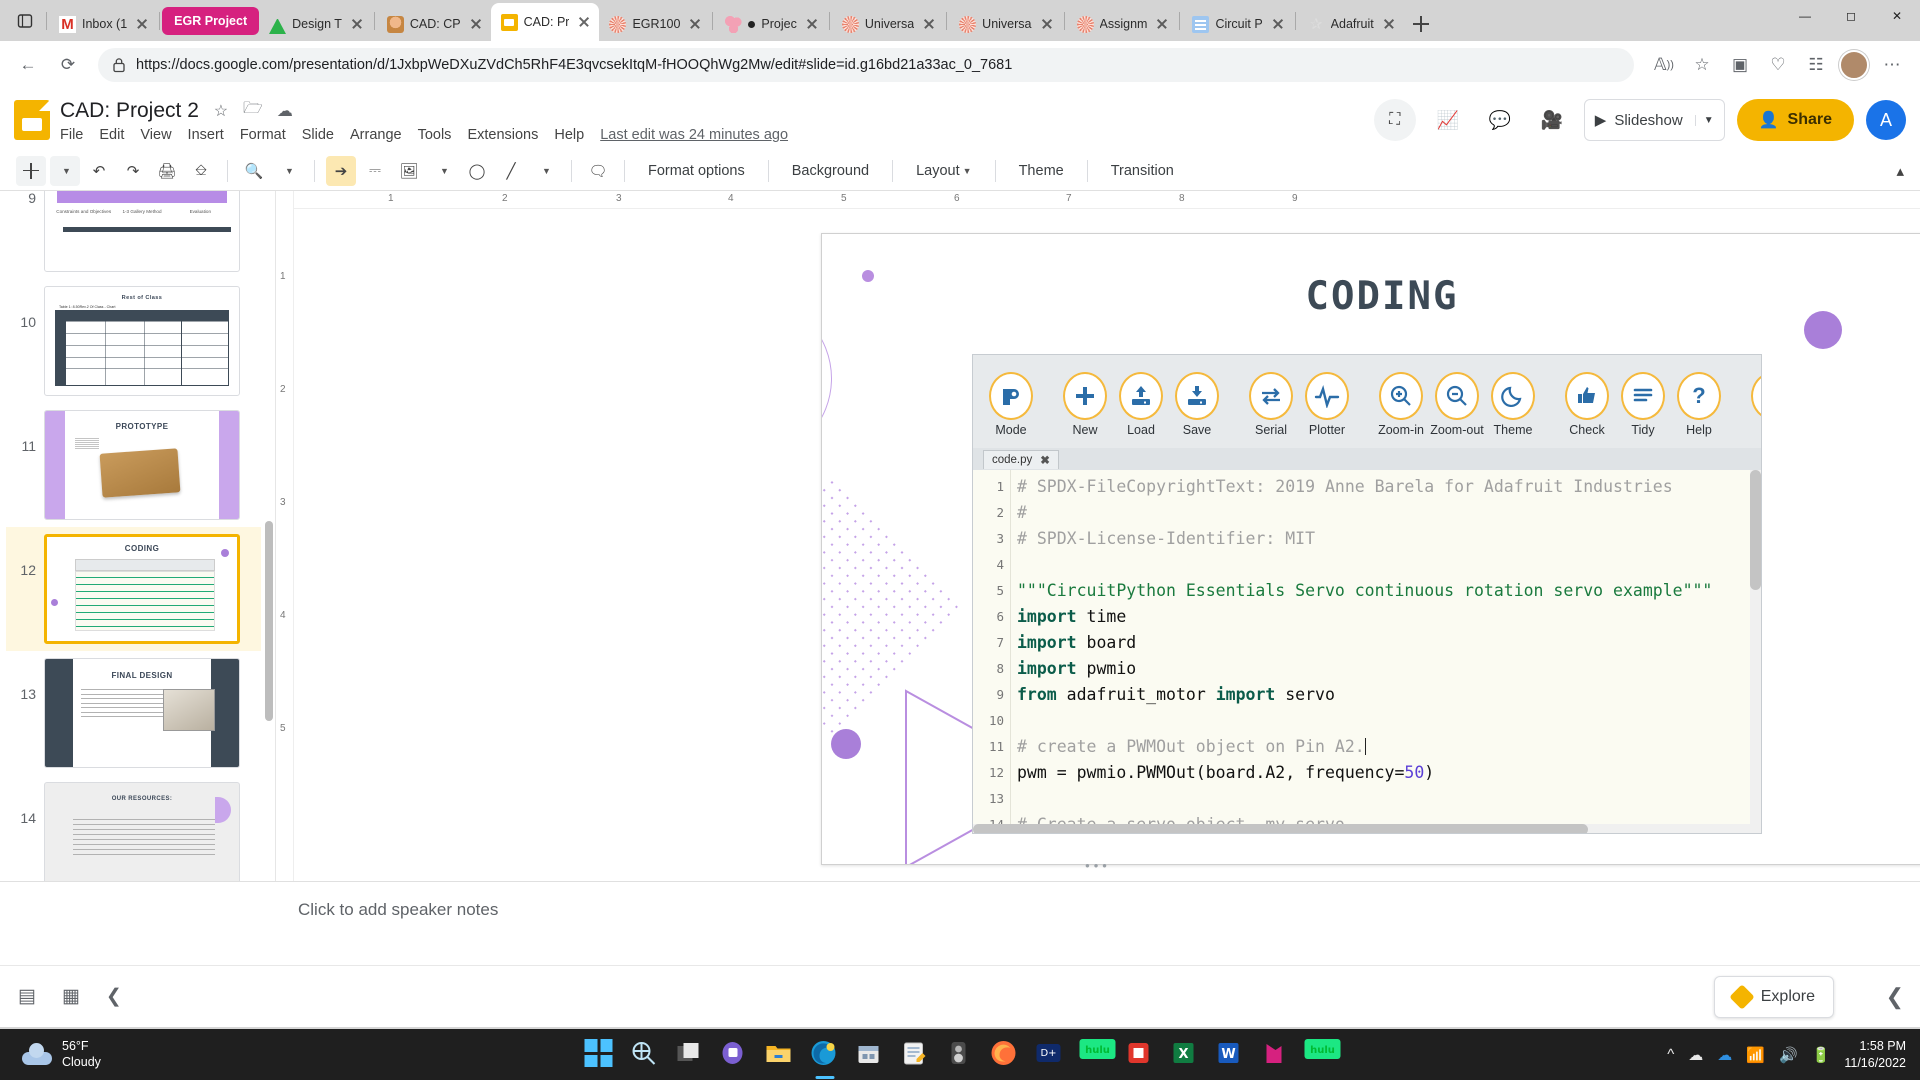  Describe the element at coordinates (1892, 65) in the screenshot. I see `browser-menu-icon: ⋯` at that location.